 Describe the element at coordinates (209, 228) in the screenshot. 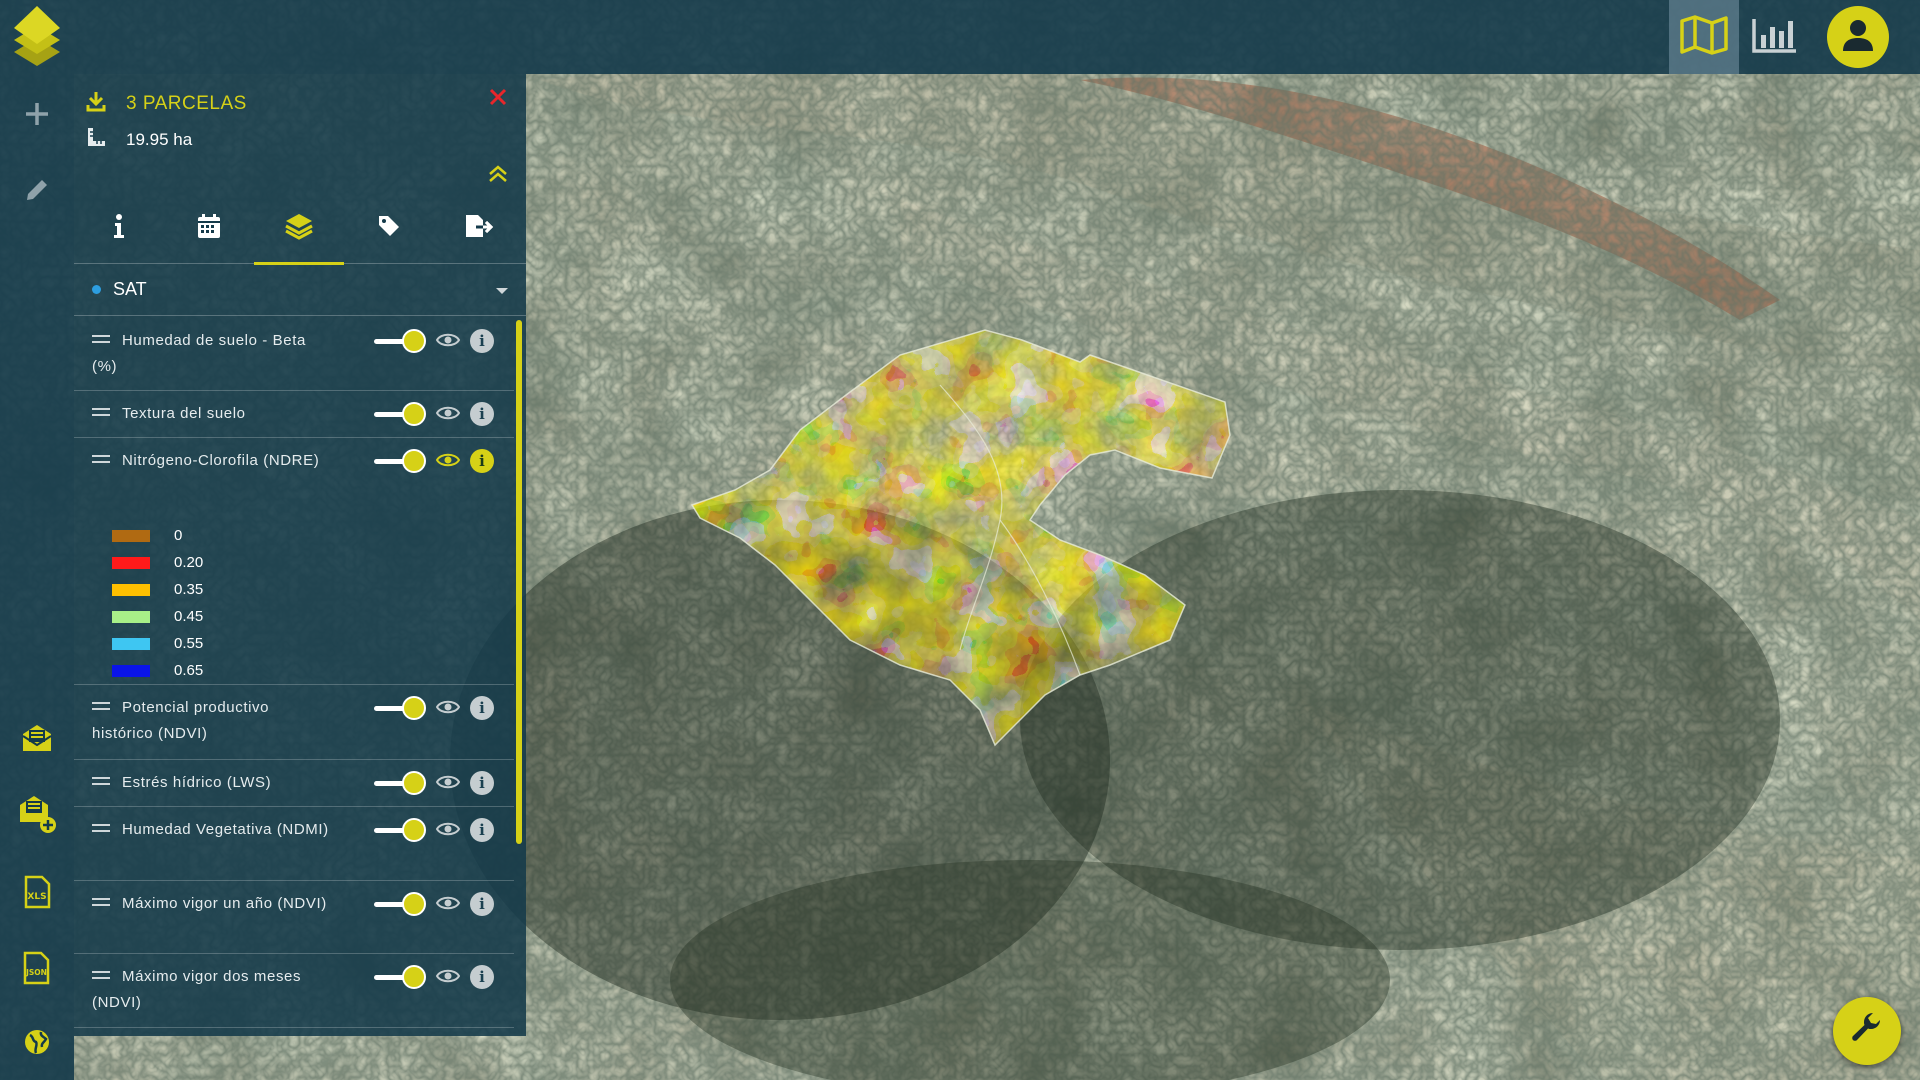

I see `tab-calendar` at that location.